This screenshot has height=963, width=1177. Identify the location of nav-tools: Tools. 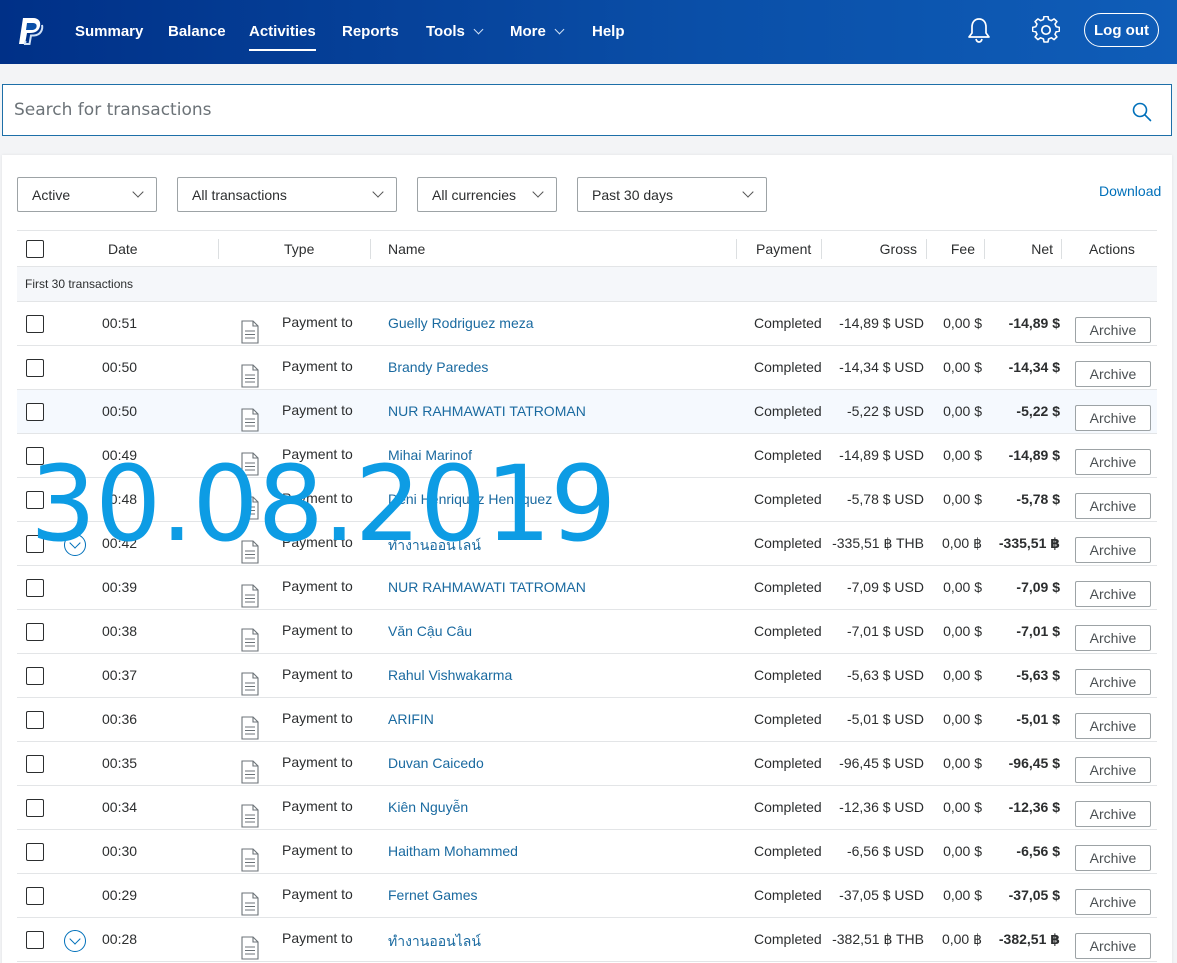
(455, 31).